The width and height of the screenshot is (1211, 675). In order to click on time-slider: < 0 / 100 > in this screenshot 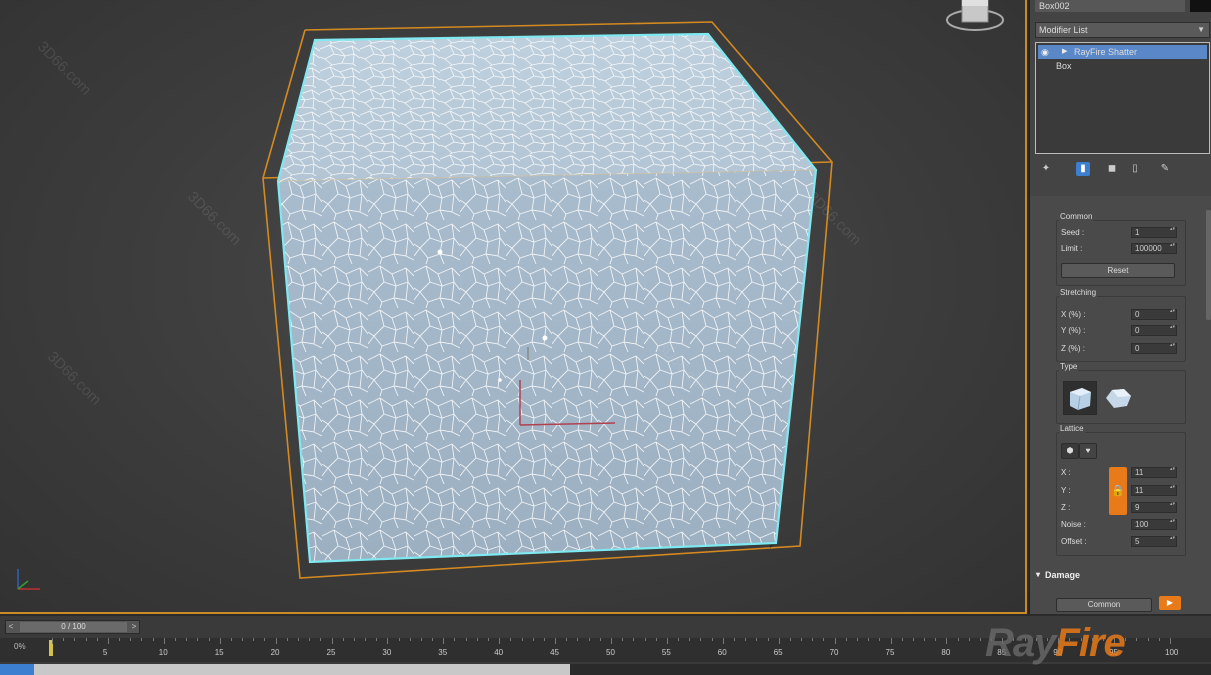, I will do `click(72, 627)`.